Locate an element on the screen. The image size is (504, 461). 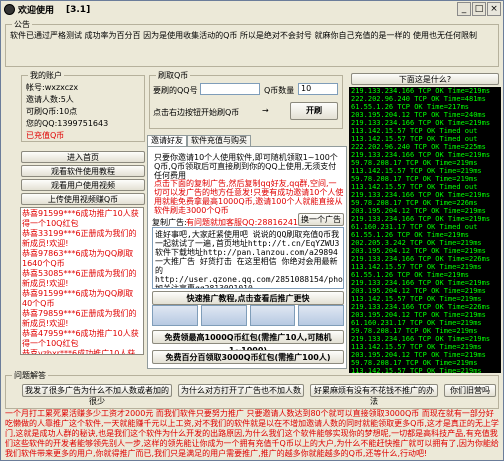
free-1000-button: 免费领最高1000Q币红包(需推广10人,可随机1~1000) is located at coordinates (248, 342).